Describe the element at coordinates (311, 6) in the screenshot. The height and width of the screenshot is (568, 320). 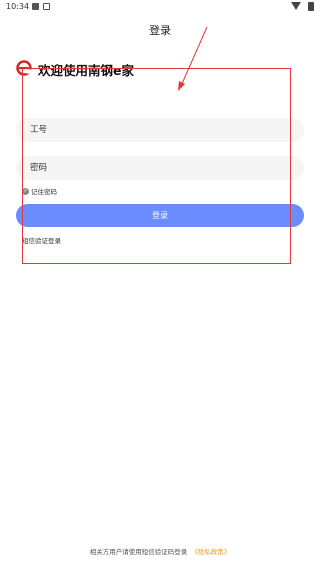
I see `battery-icon` at that location.